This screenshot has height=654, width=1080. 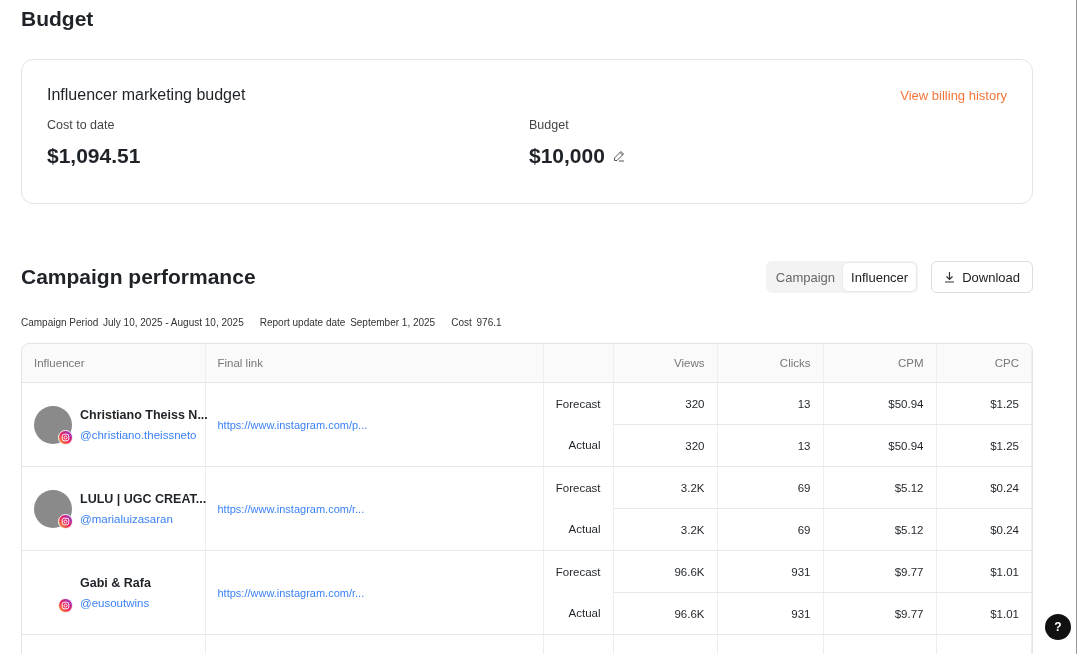 I want to click on column-header: Views, so click(x=665, y=363).